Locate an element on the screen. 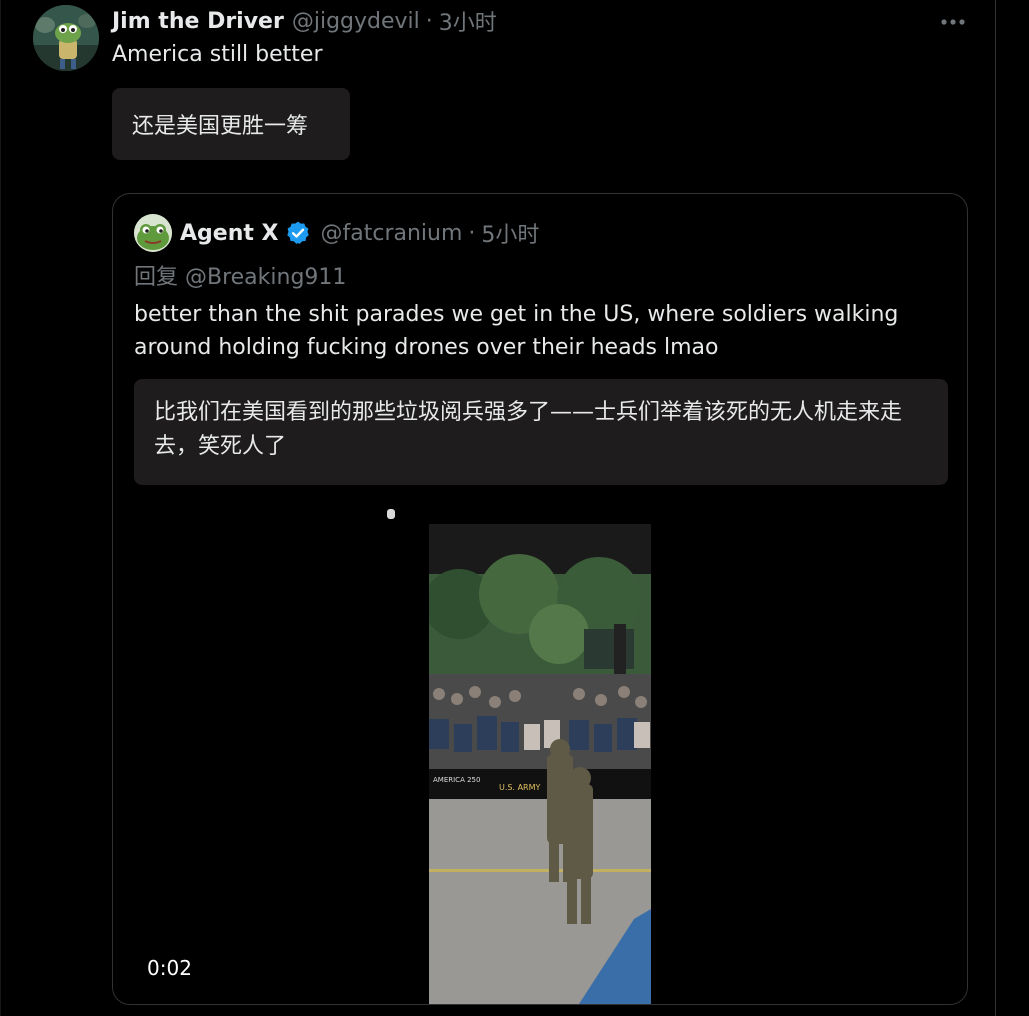  reply-to-label: 回复 @Breaking911 is located at coordinates (240, 275).